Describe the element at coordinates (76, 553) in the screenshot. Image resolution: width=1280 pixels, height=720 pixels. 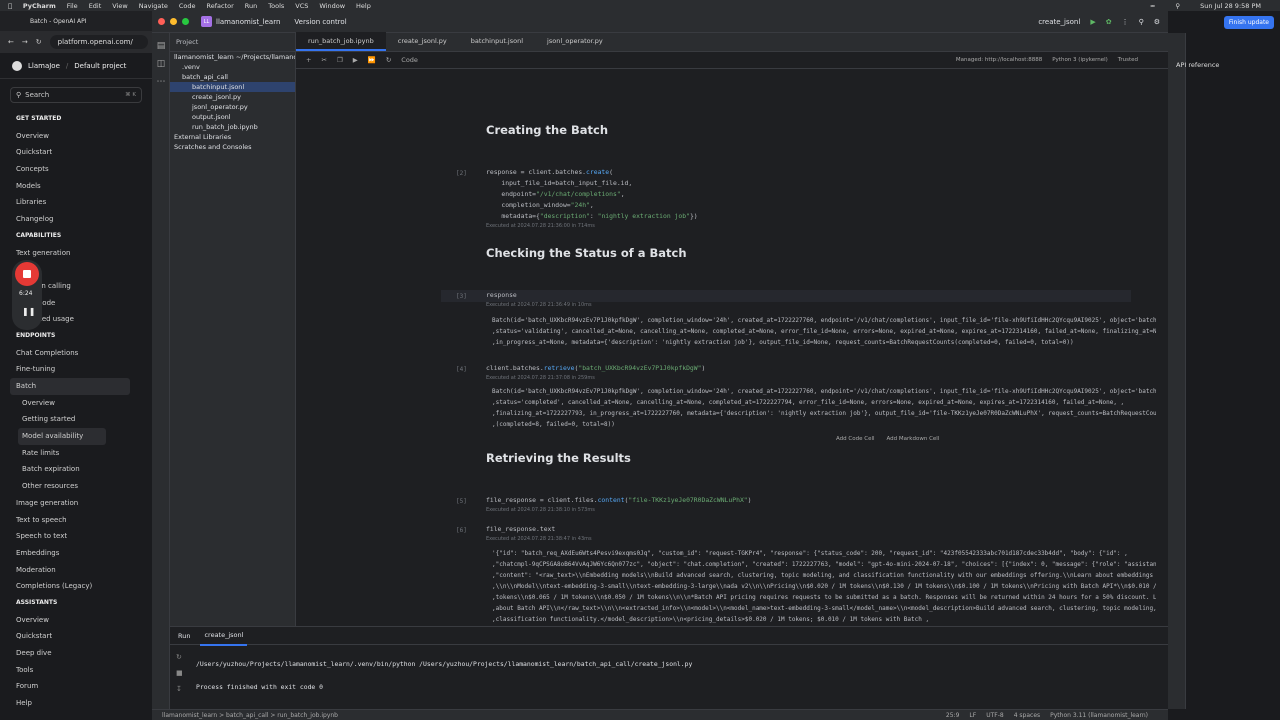
I see `nav-item: Embeddings` at that location.